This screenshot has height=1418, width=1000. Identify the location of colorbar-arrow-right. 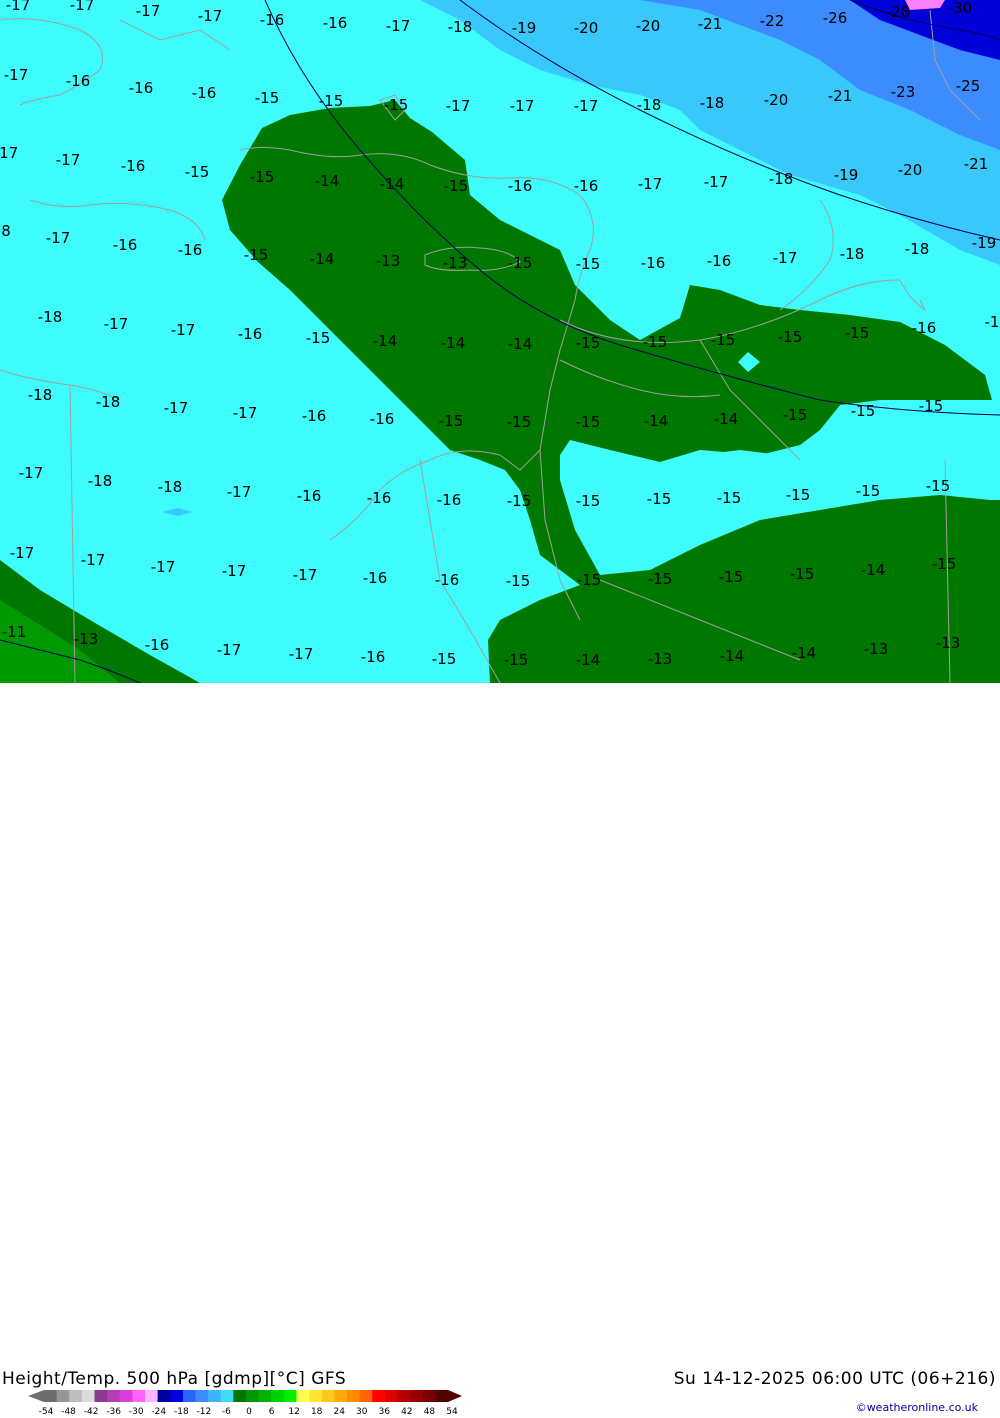
(455, 1396).